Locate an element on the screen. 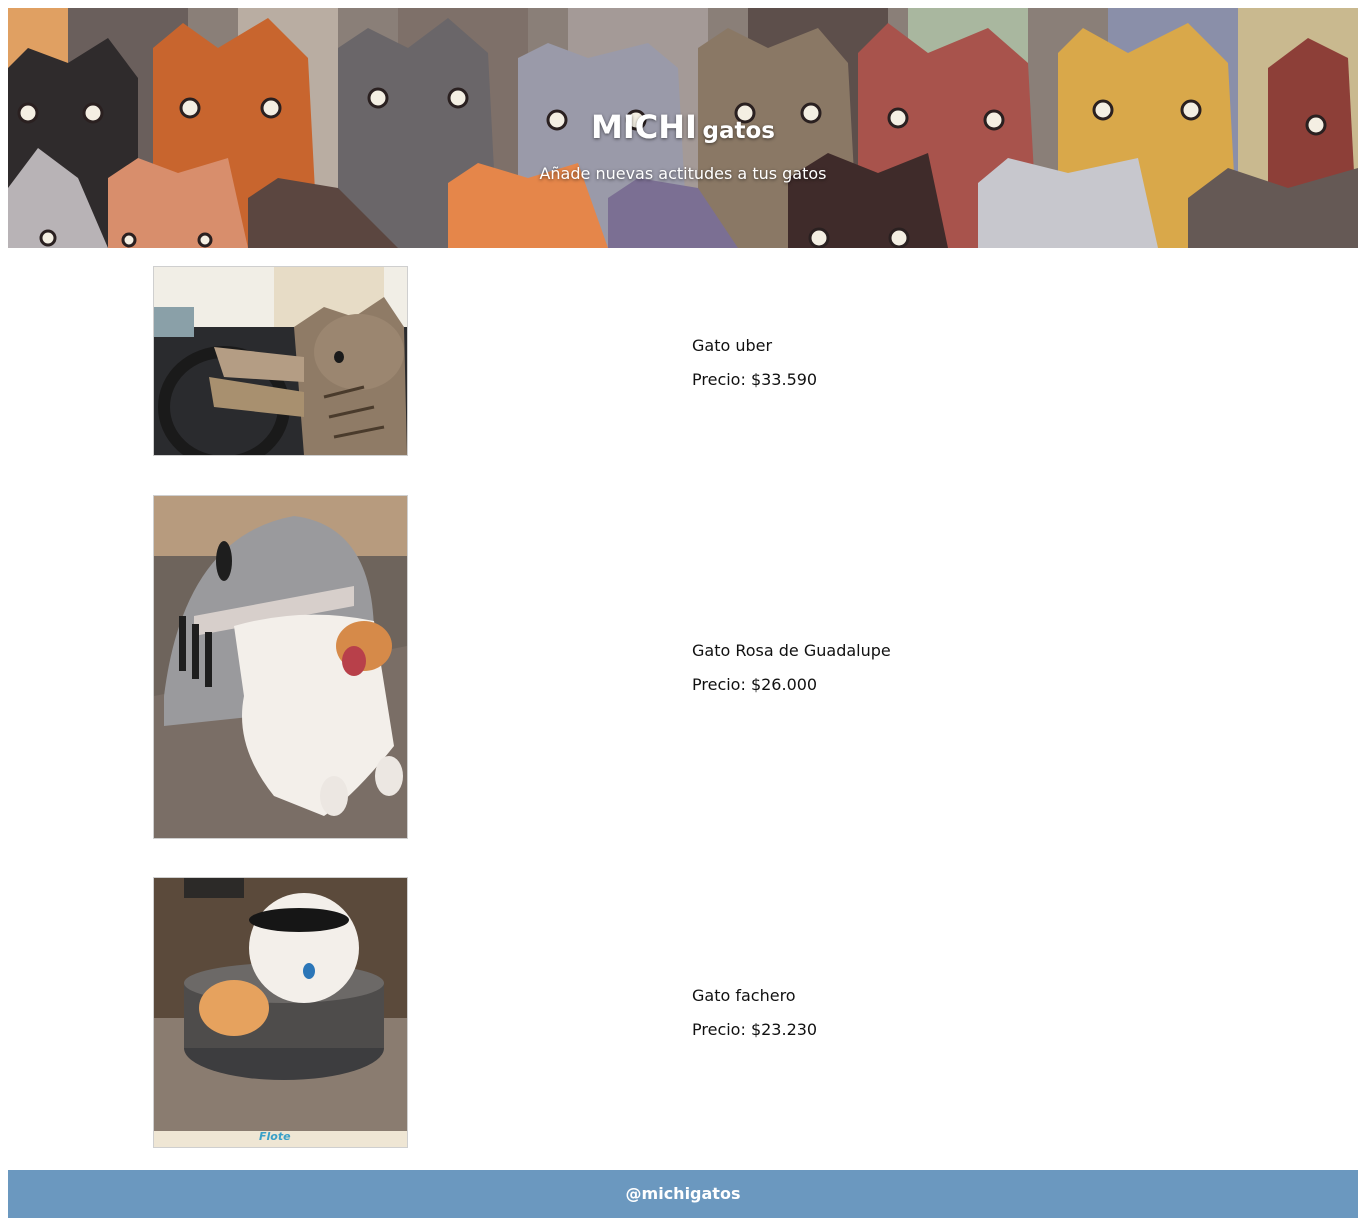 This screenshot has width=1366, height=1226. product-name: Gato fachero is located at coordinates (744, 995).